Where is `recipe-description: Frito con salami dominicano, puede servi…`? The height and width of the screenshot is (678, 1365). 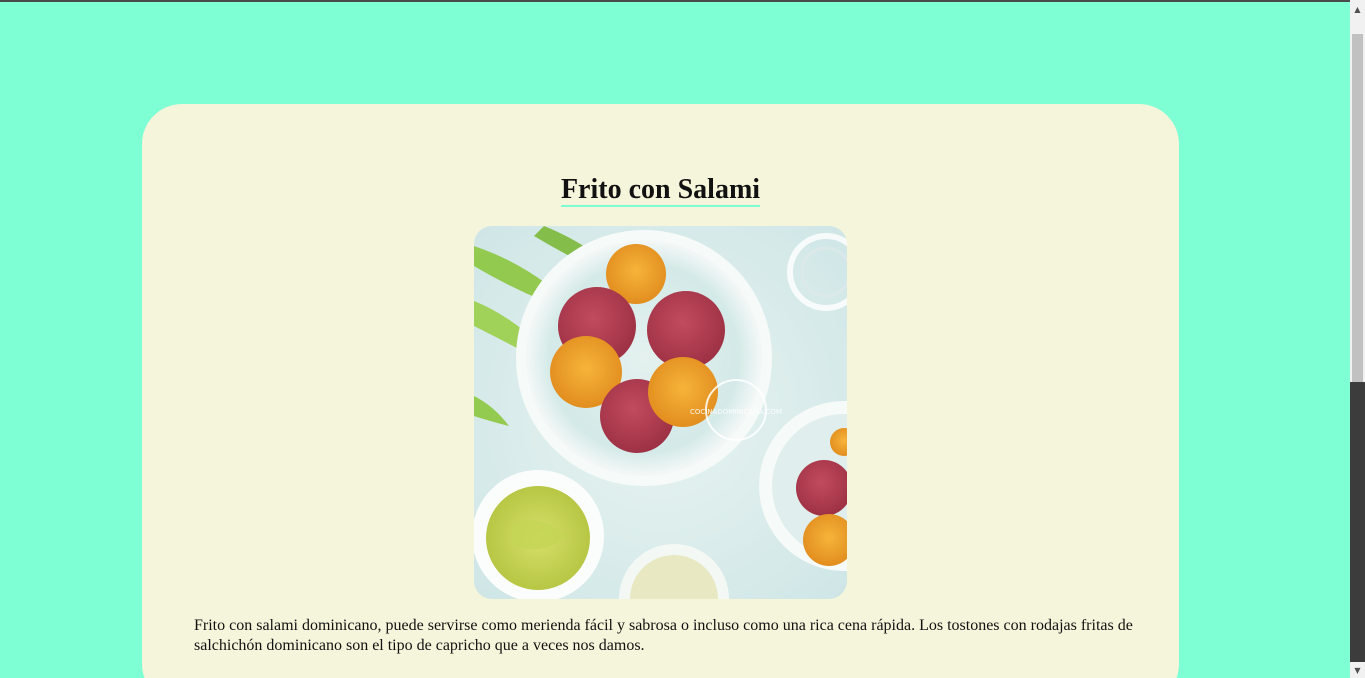 recipe-description: Frito con salami dominicano, puede servi… is located at coordinates (663, 635).